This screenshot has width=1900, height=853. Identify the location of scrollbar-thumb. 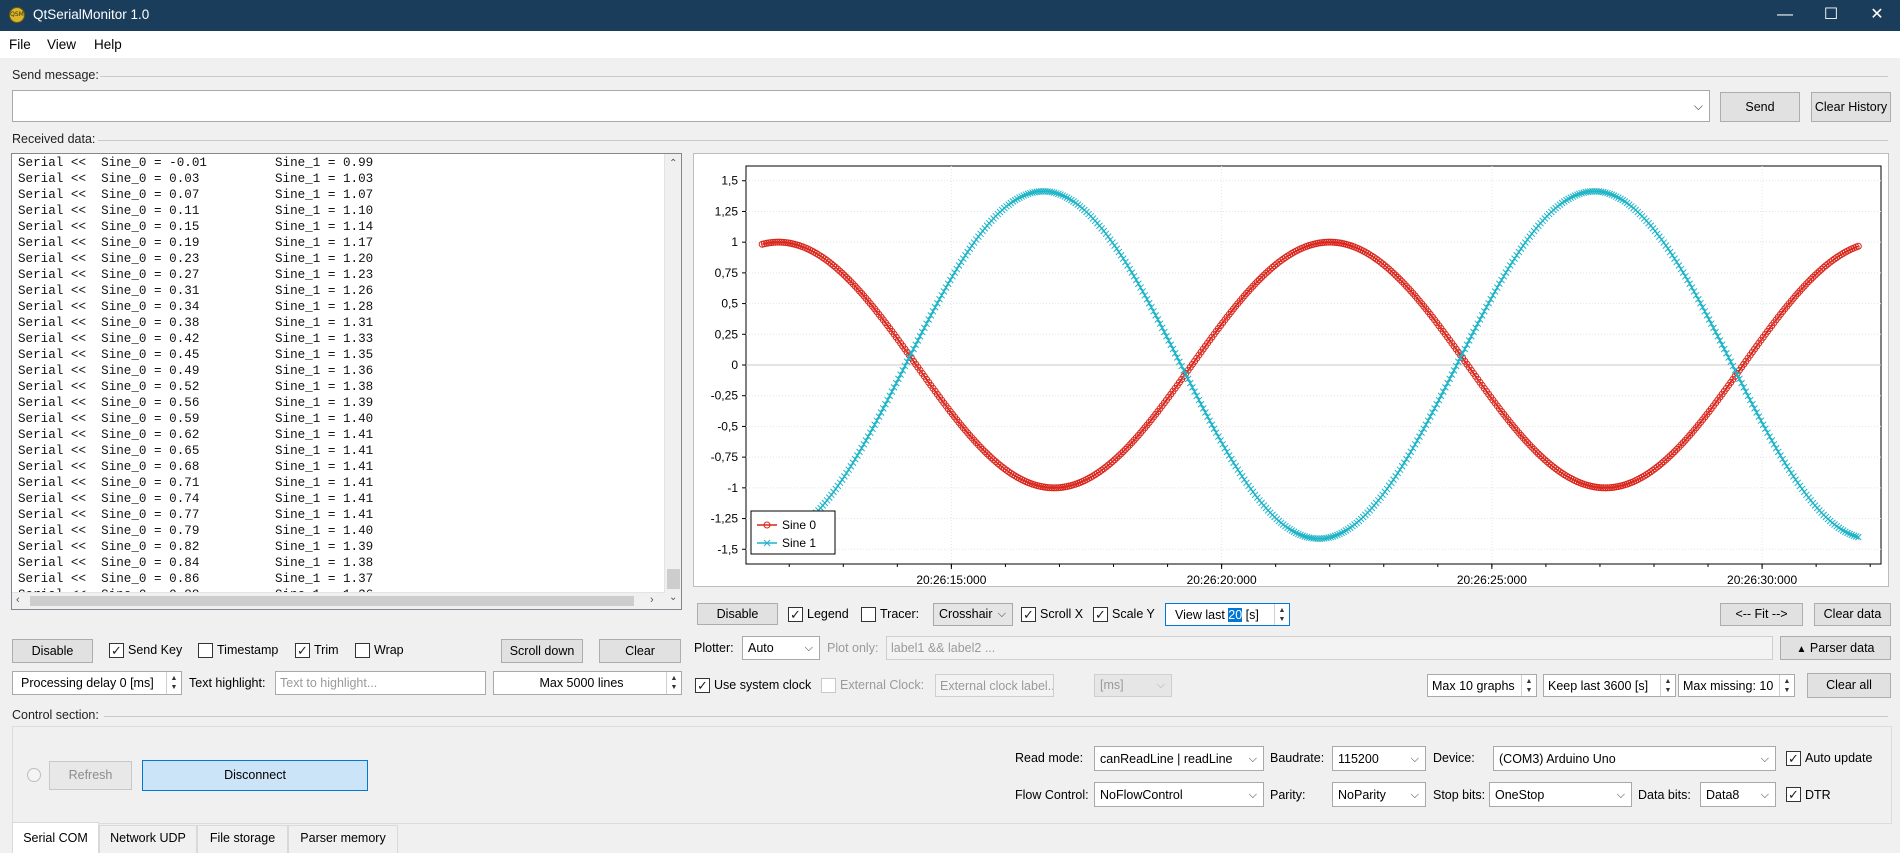
(673, 579).